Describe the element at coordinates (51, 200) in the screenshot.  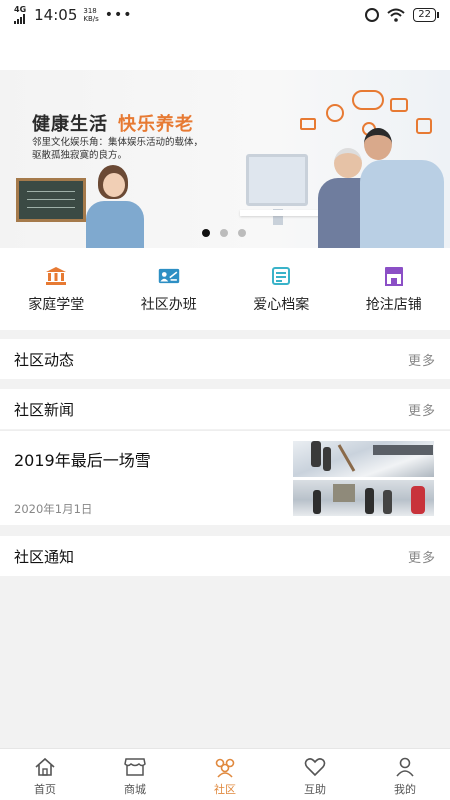
I see `chalkboard-illustration` at that location.